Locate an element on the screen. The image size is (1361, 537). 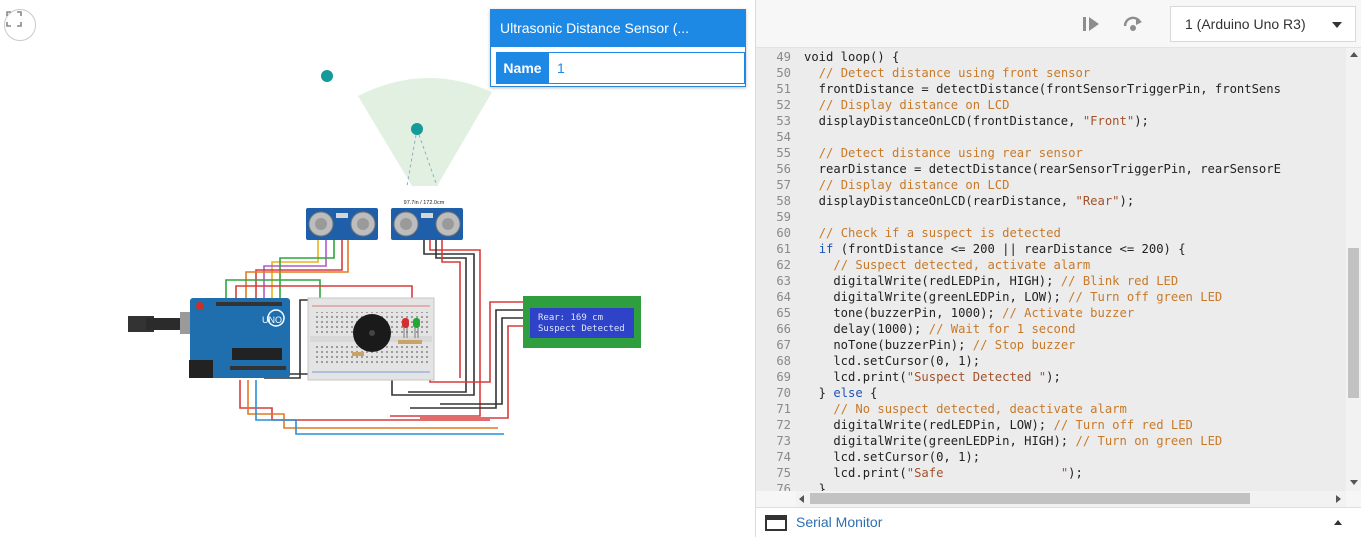
horizontal-scroll-thumb is located at coordinates (1030, 498).